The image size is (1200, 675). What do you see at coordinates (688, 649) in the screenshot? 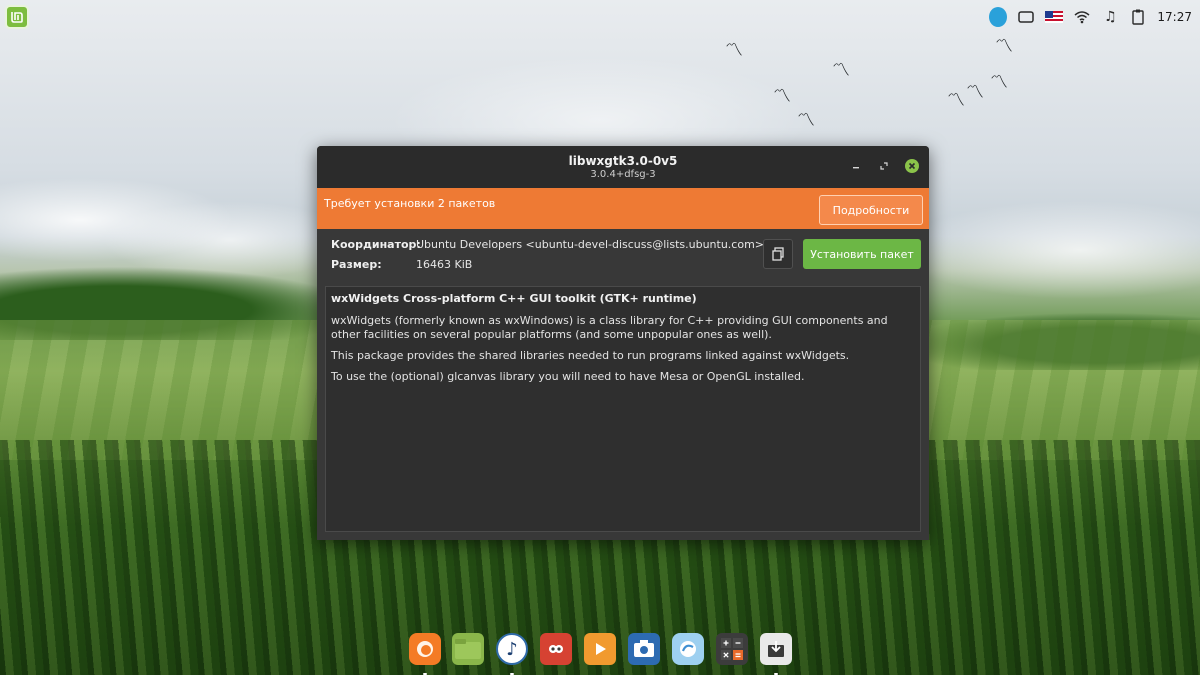
I see `browser-icon` at bounding box center [688, 649].